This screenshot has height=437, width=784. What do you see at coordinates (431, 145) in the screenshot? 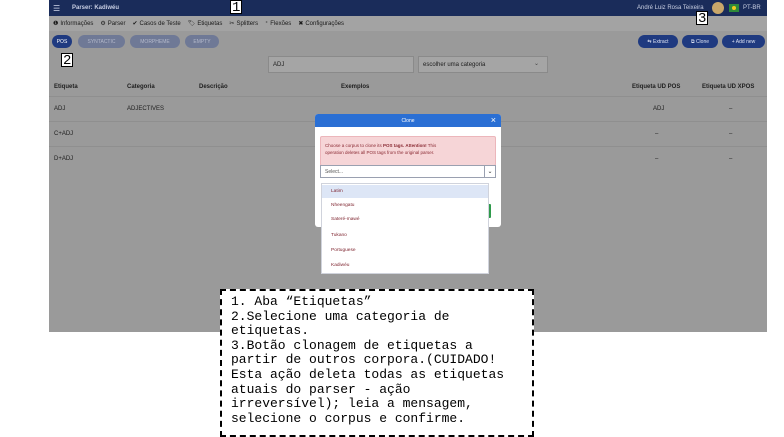
I see `alert-text-post: This` at bounding box center [431, 145].